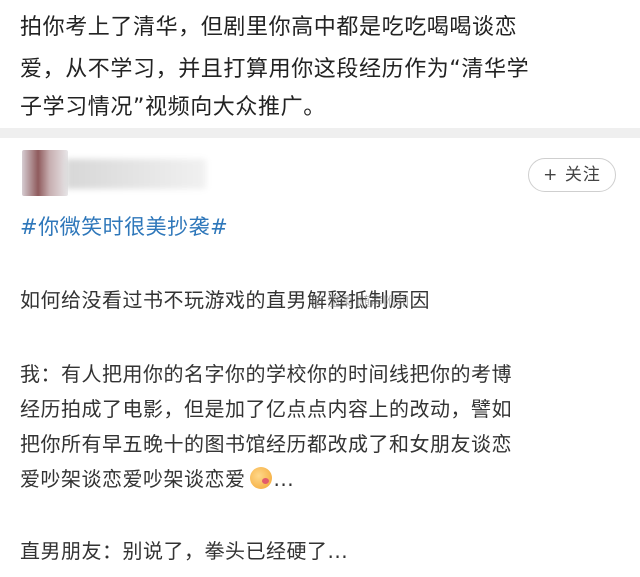 The image size is (640, 577). What do you see at coordinates (275, 69) in the screenshot?
I see `post-text-line: 爱，从不学习，并且打算用你这段经历作为“清华学` at bounding box center [275, 69].